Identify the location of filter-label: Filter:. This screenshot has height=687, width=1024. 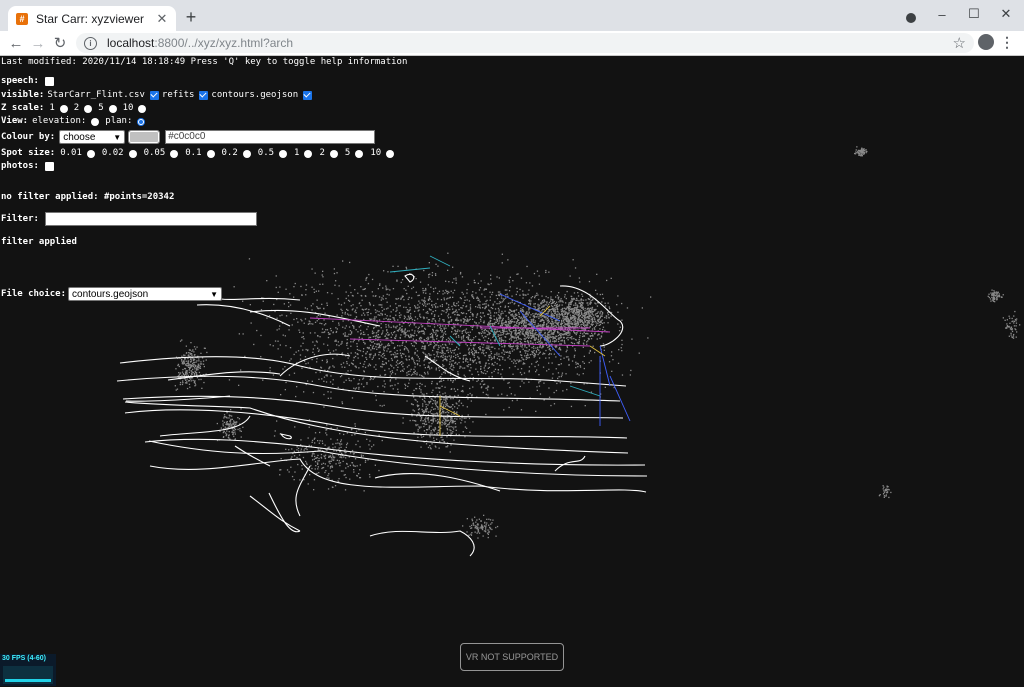
(20, 218).